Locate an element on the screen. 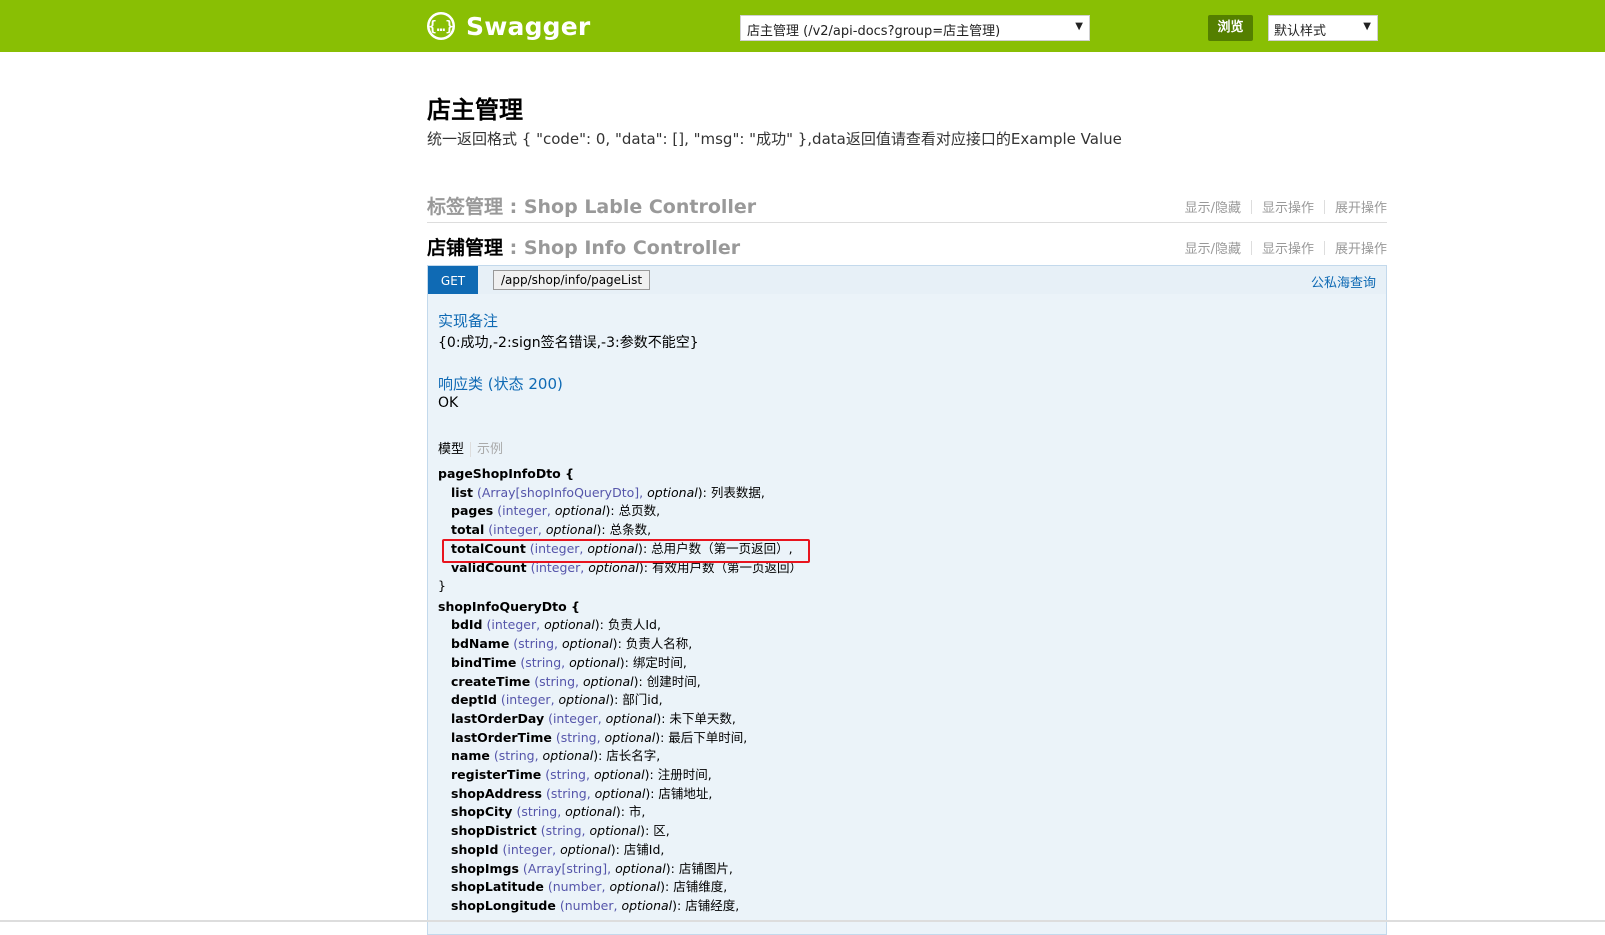  model-field-shopLatitude: shopLatitude (number, optional): 店铺维度, is located at coordinates (589, 887).